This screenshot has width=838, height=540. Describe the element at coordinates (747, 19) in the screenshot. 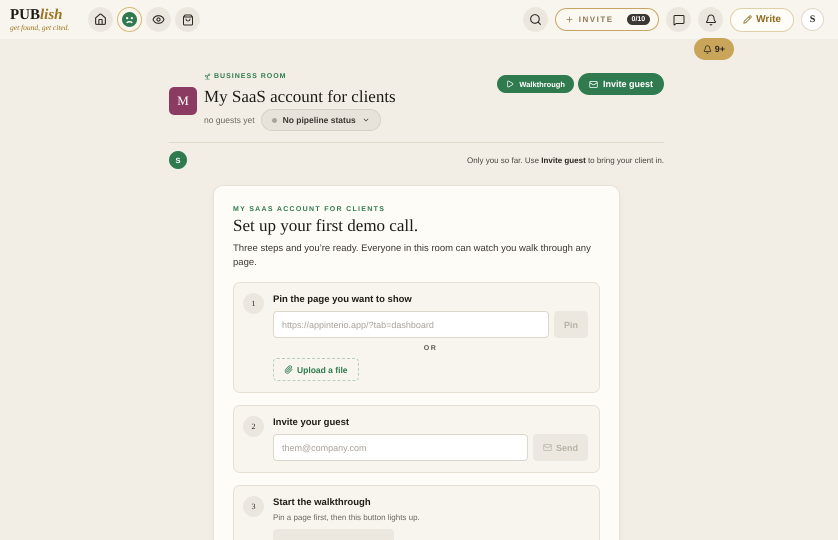

I see `pencil-icon` at that location.